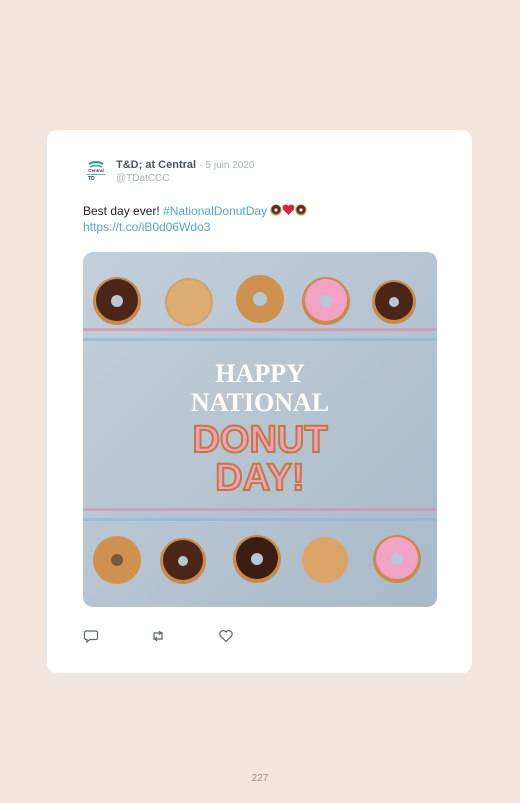 This screenshot has height=803, width=520. Describe the element at coordinates (230, 165) in the screenshot. I see `tweet-date: 5 juin 2020` at that location.